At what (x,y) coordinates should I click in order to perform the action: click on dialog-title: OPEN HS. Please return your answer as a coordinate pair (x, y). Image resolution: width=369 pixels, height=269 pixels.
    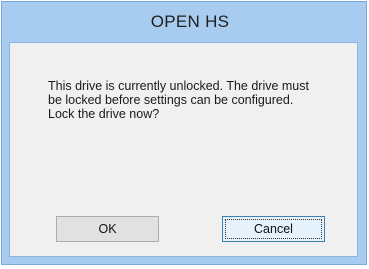
    Looking at the image, I should click on (190, 21).